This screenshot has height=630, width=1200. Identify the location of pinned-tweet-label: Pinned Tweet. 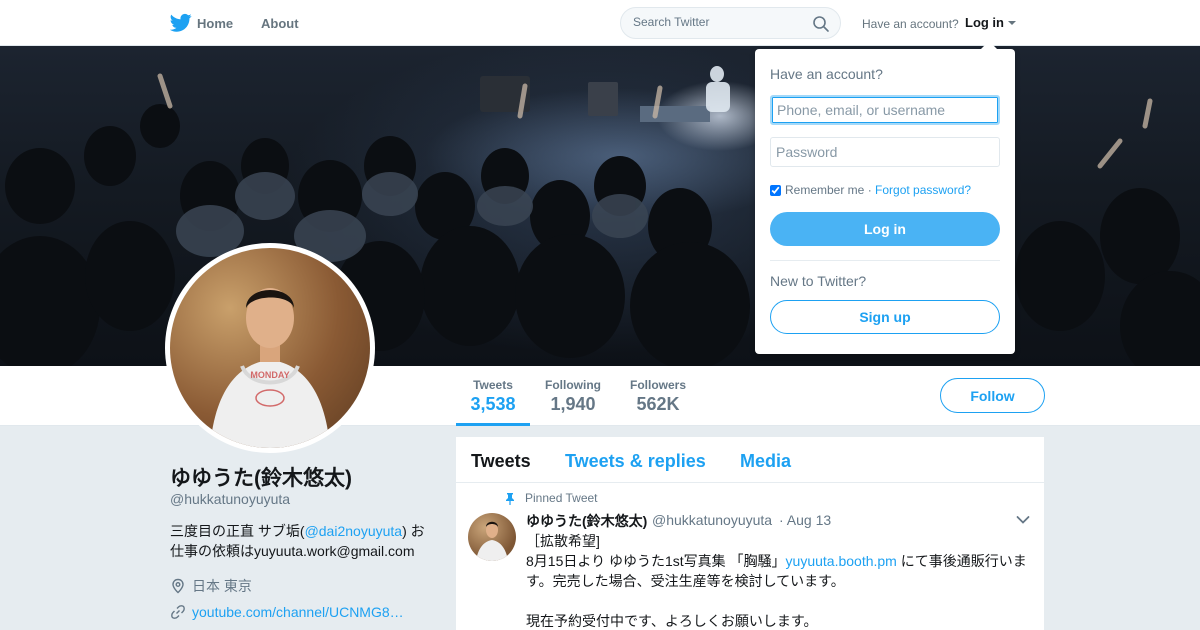
(561, 498).